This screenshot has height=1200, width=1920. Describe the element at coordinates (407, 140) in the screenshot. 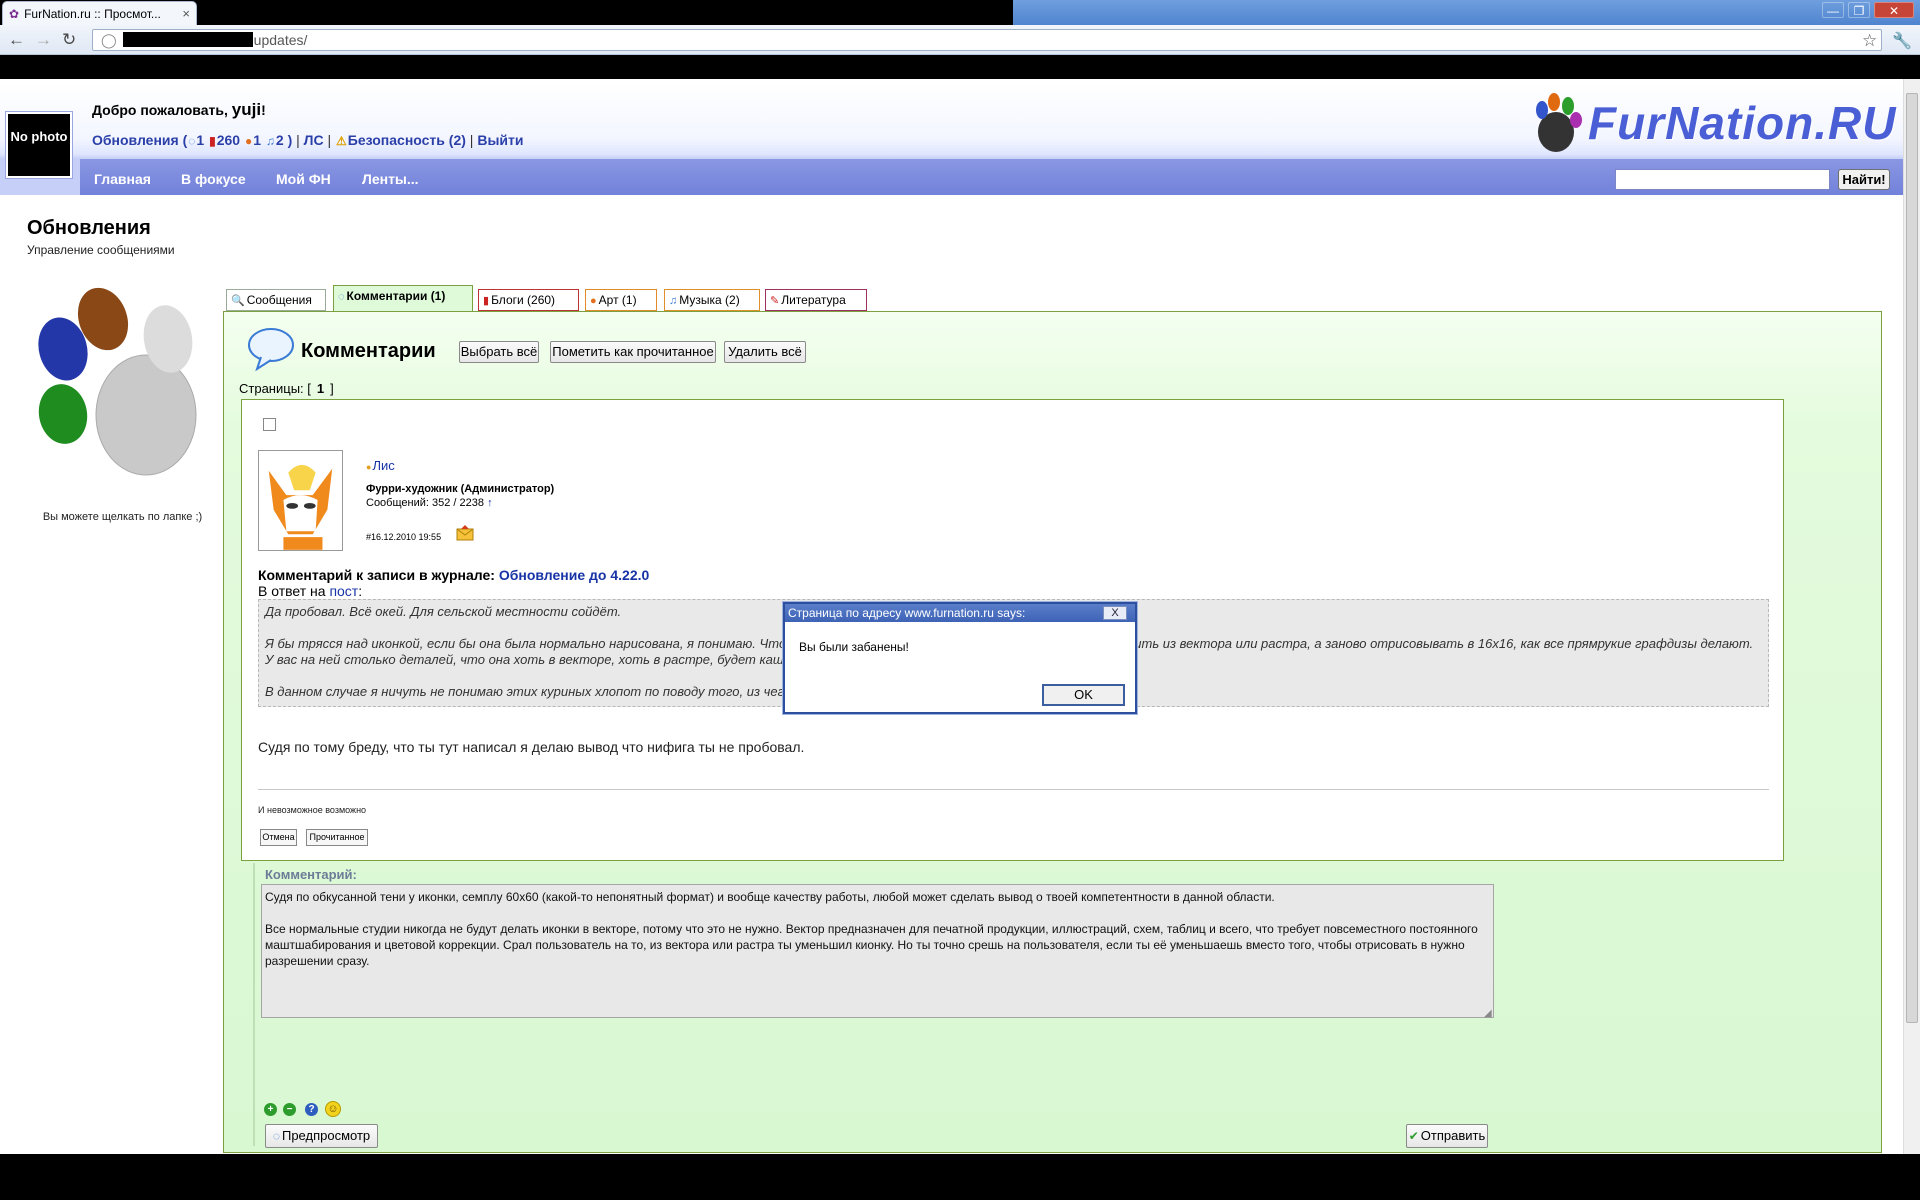

I see `security-link: Безопасность (2)` at that location.